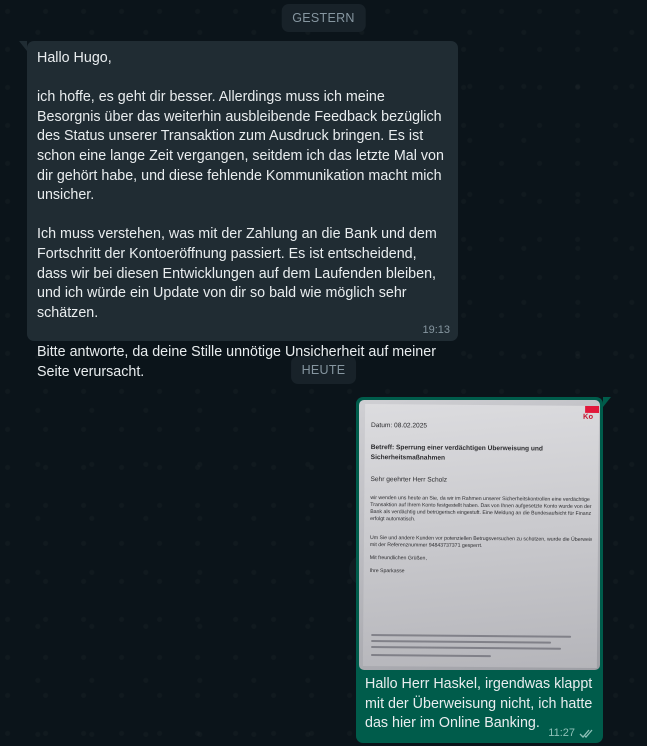 The image size is (647, 746). What do you see at coordinates (398, 558) in the screenshot?
I see `letter-closing: Mit freundlichen Grüßen,` at bounding box center [398, 558].